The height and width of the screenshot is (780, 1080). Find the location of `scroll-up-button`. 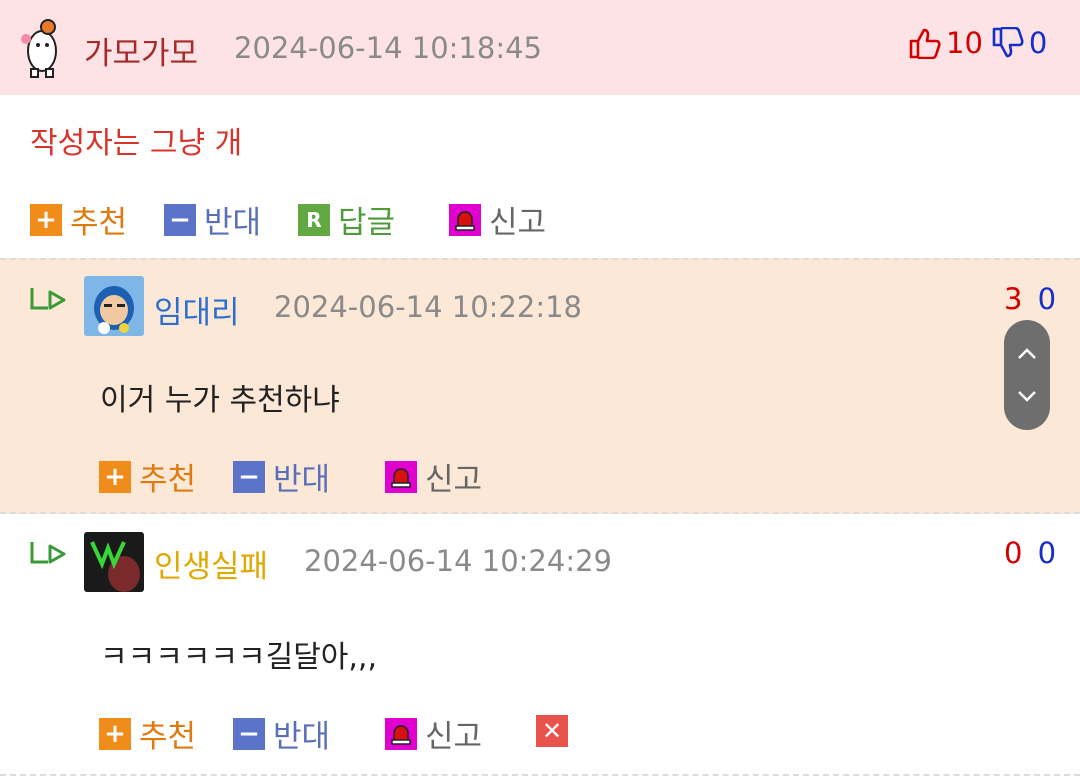

scroll-up-button is located at coordinates (1027, 354).